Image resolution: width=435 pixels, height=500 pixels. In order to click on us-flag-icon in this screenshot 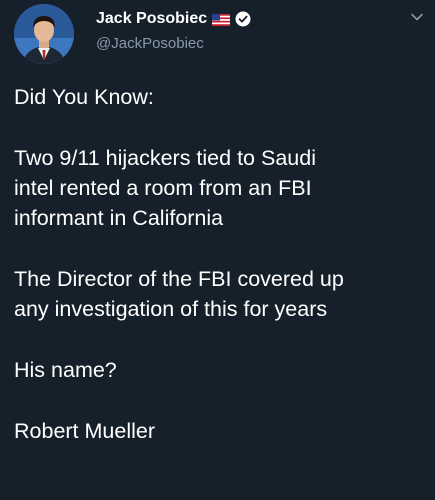, I will do `click(221, 19)`.